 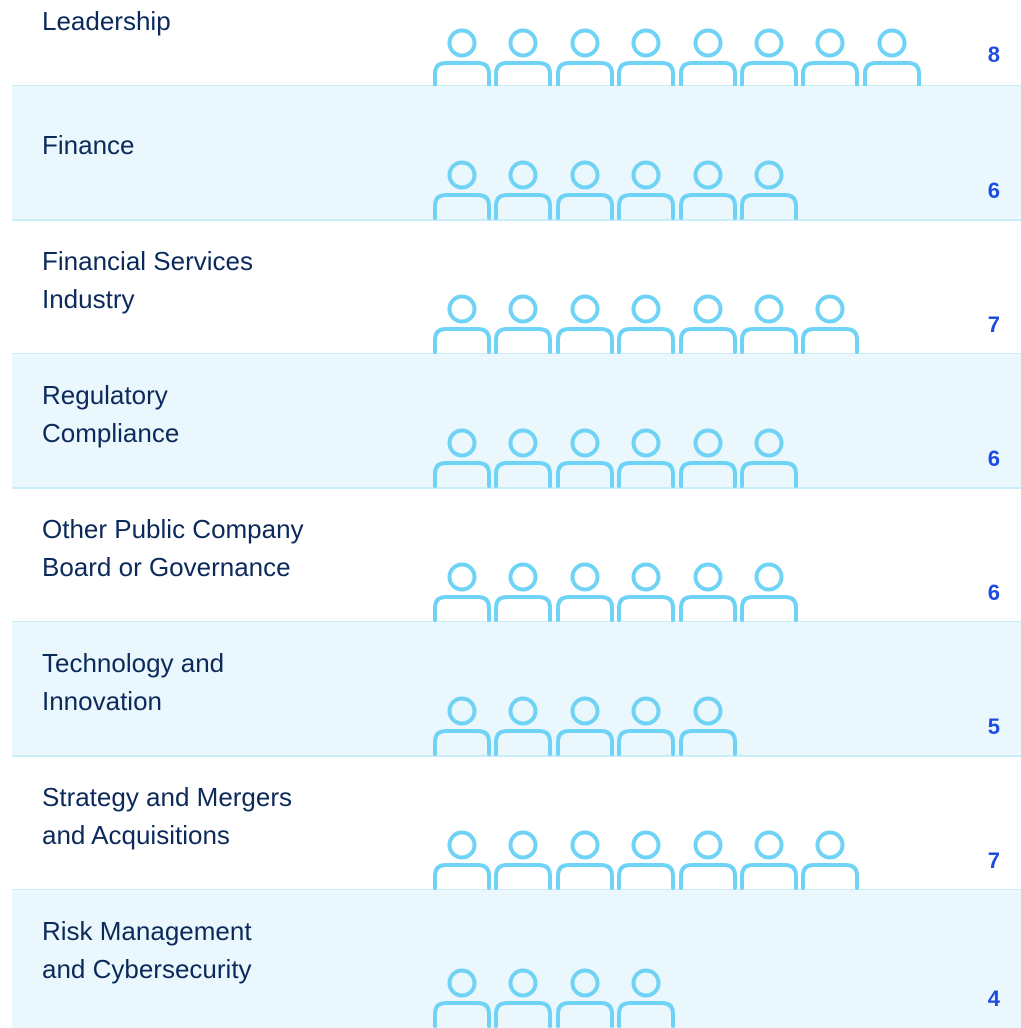 What do you see at coordinates (133, 682) in the screenshot?
I see `skill-label: Technology and Innovation` at bounding box center [133, 682].